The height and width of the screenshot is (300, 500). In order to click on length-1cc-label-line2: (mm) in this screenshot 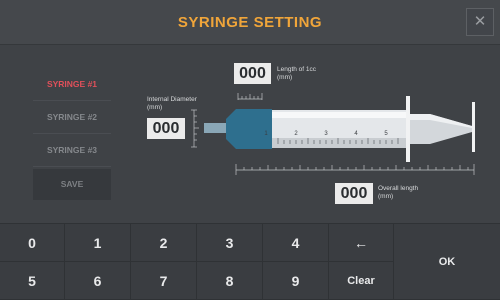, I will do `click(285, 77)`.